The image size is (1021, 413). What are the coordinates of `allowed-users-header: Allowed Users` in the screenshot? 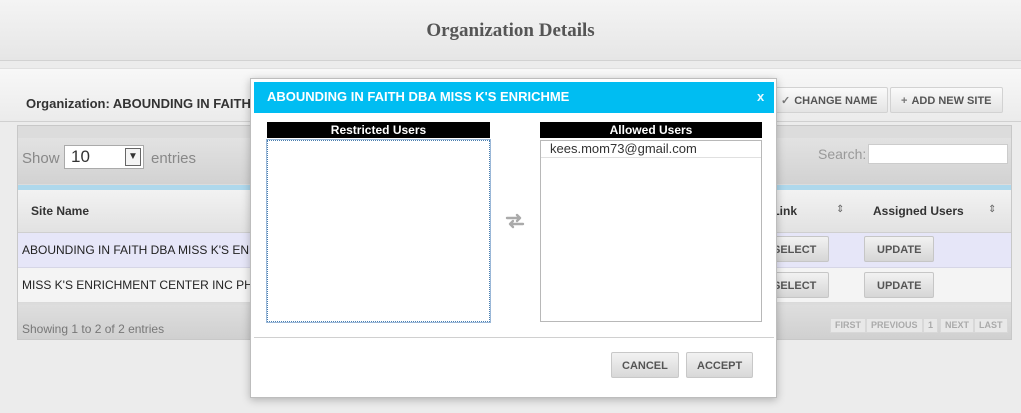 It's located at (651, 130).